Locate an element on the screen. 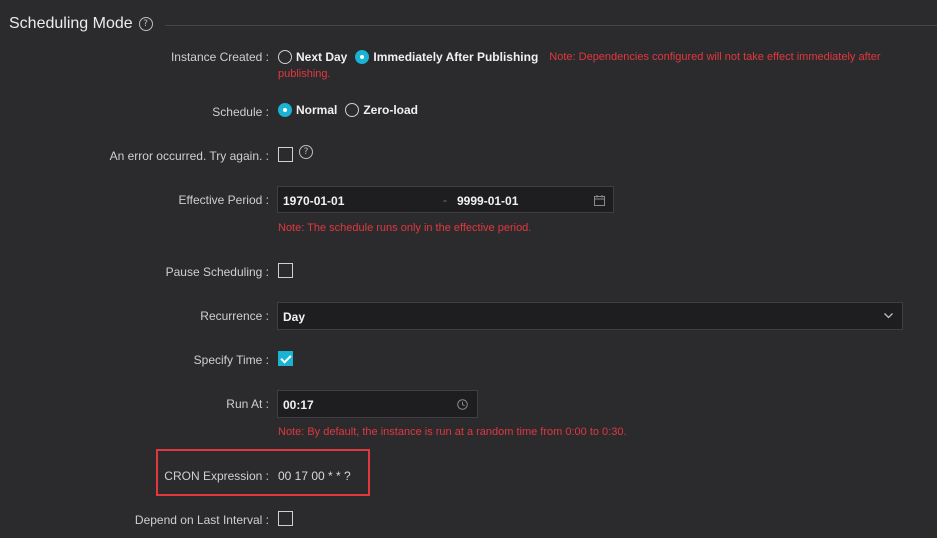  depend-last-interval-checkbox is located at coordinates (285, 518).